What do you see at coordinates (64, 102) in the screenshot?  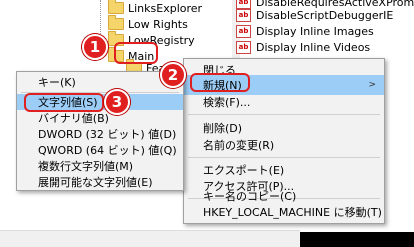 I see `callout-ring-string-value` at bounding box center [64, 102].